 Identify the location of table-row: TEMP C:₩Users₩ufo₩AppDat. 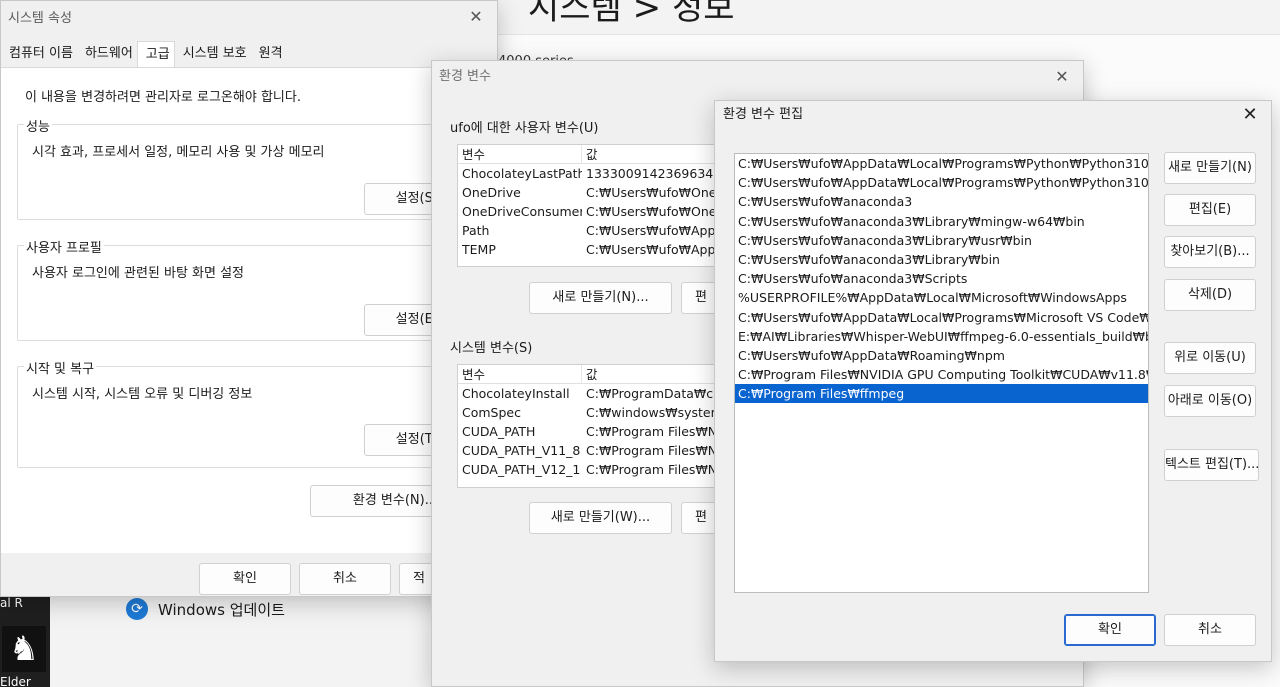
(597, 249).